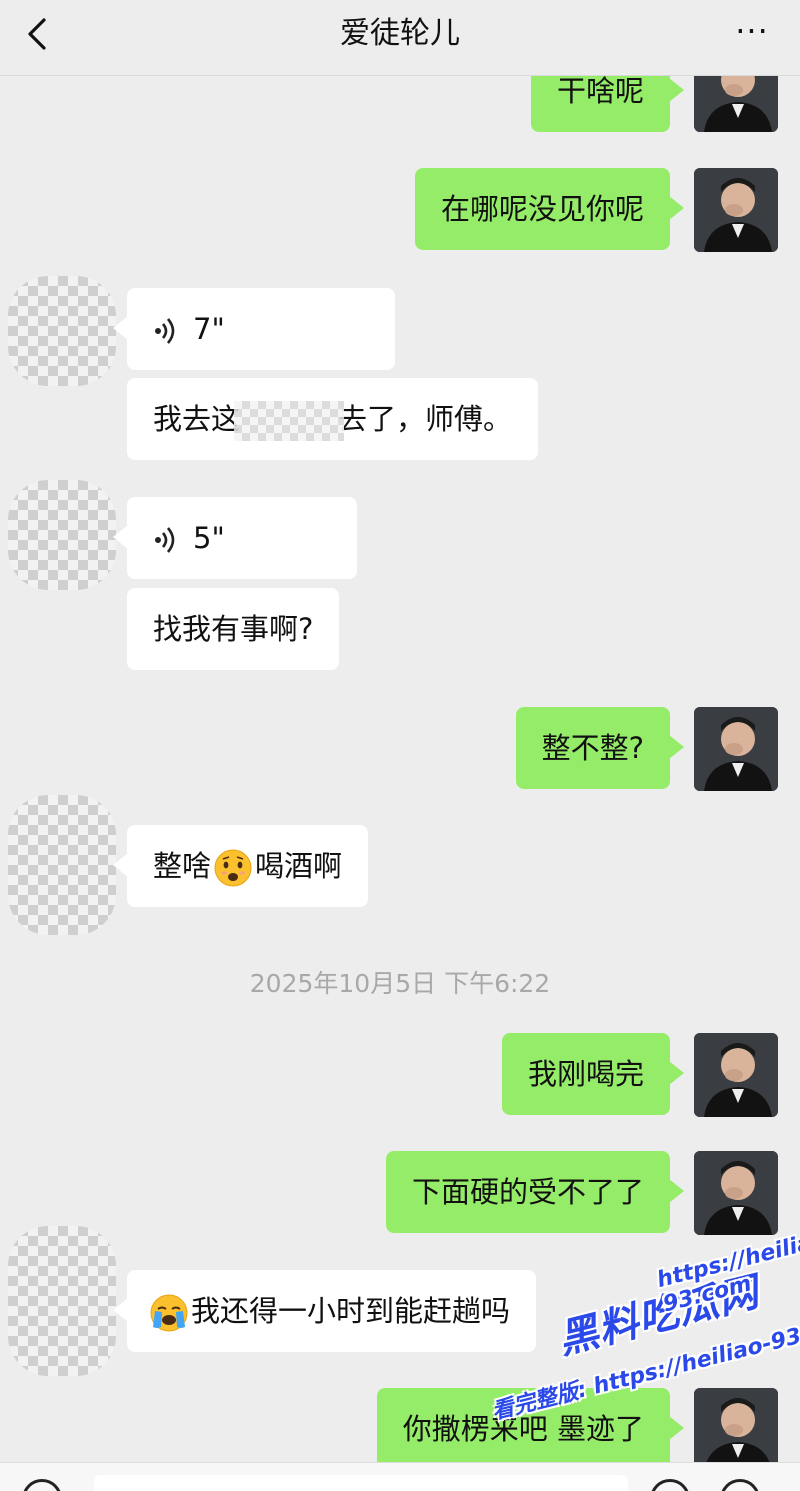 This screenshot has height=1491, width=800. What do you see at coordinates (400, 983) in the screenshot?
I see `message-timestamp: 2025年10月5日 下午6:22` at bounding box center [400, 983].